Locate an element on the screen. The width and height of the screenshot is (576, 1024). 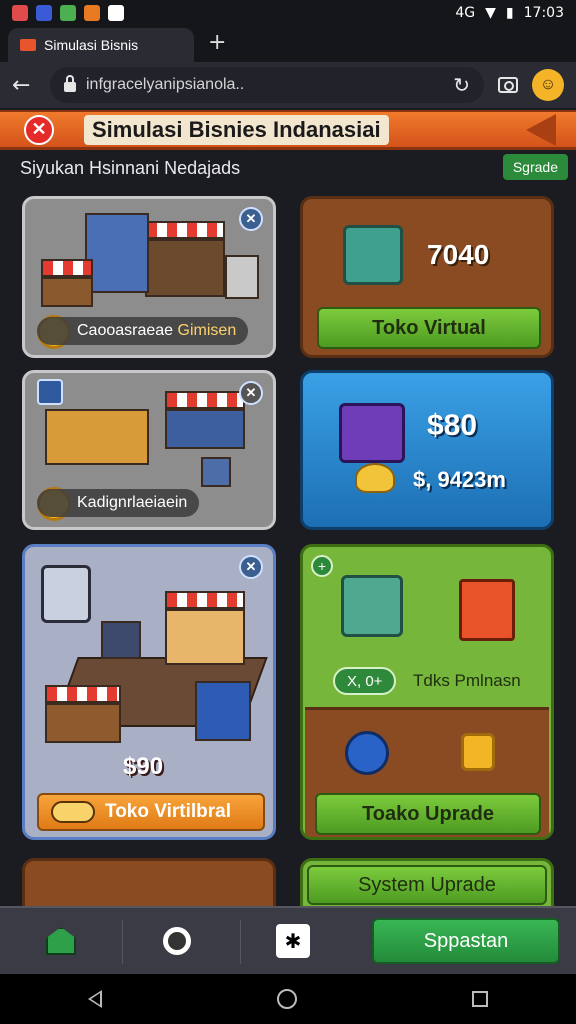
search-icon is located at coordinates (177, 941).